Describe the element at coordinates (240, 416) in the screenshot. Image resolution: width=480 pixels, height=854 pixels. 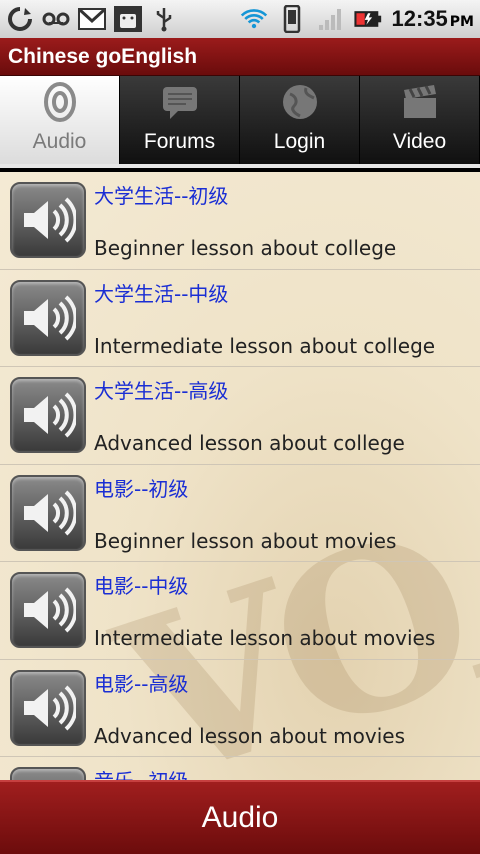
I see `list-item: 大学生活--高级 Advanced lesson about college` at that location.